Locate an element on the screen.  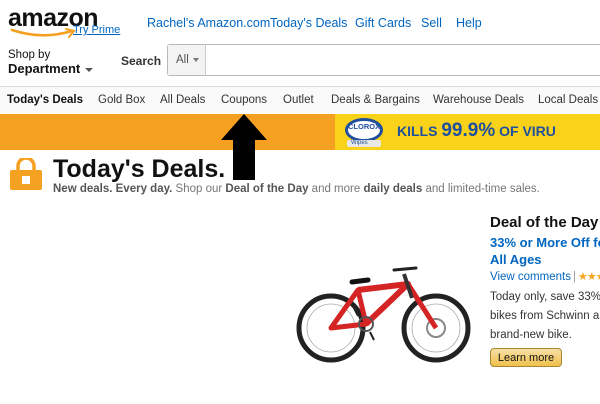
todays-deals-link: Today's Deals is located at coordinates (308, 23).